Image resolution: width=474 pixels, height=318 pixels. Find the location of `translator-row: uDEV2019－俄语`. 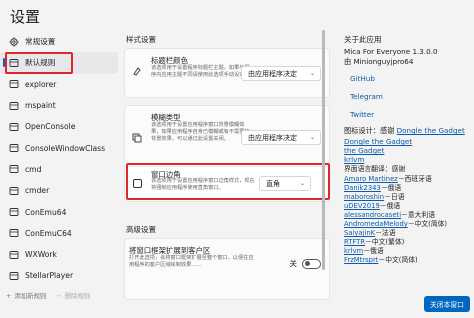

translator-row: uDEV2019－俄语 is located at coordinates (372, 206).